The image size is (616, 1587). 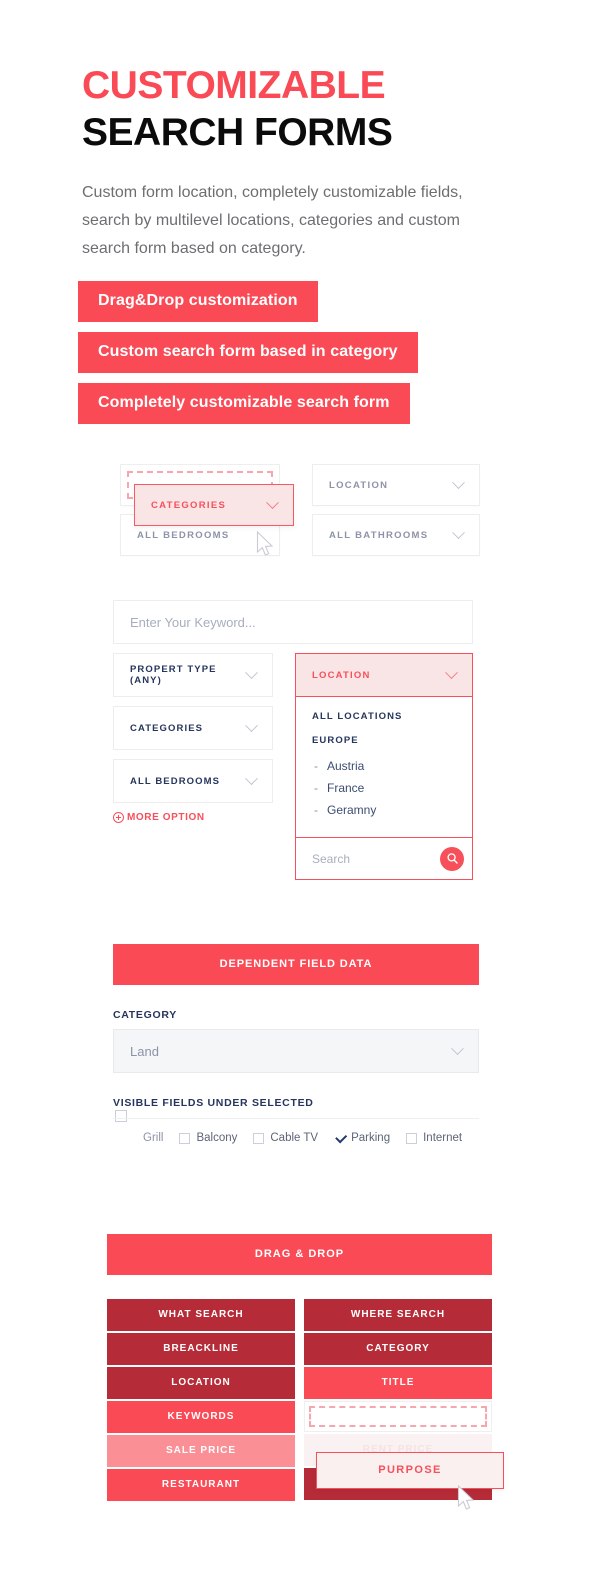 I want to click on select-categories-label: CATEGORIES, so click(x=167, y=728).